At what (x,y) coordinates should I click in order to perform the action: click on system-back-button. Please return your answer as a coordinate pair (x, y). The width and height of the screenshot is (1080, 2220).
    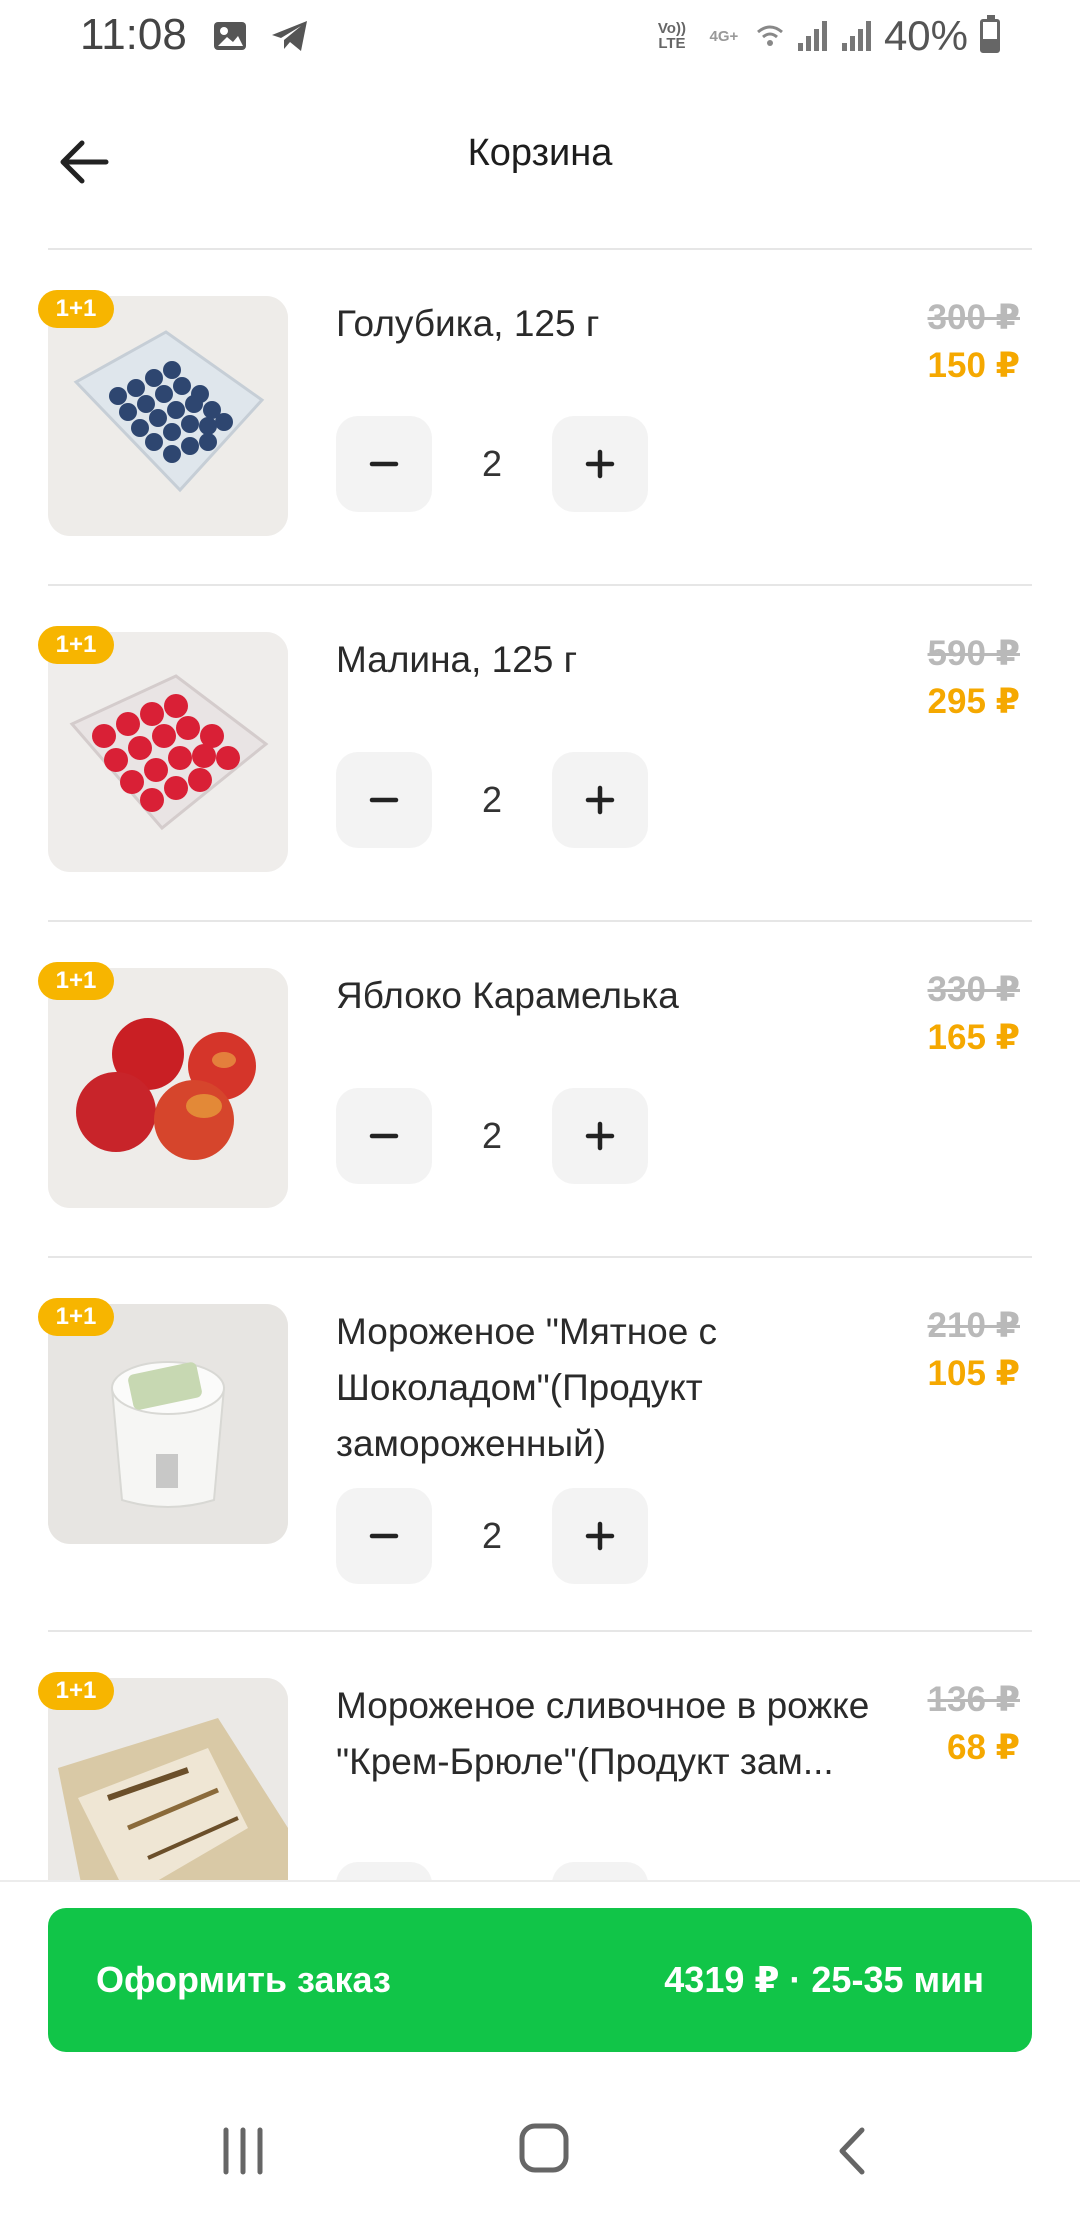
    Looking at the image, I should click on (852, 2153).